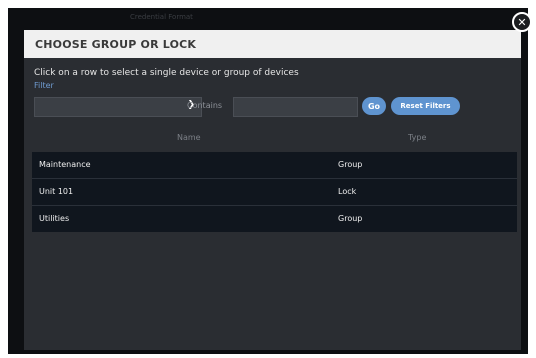 The width and height of the screenshot is (536, 358). What do you see at coordinates (189, 137) in the screenshot?
I see `column-header-name: Name` at bounding box center [189, 137].